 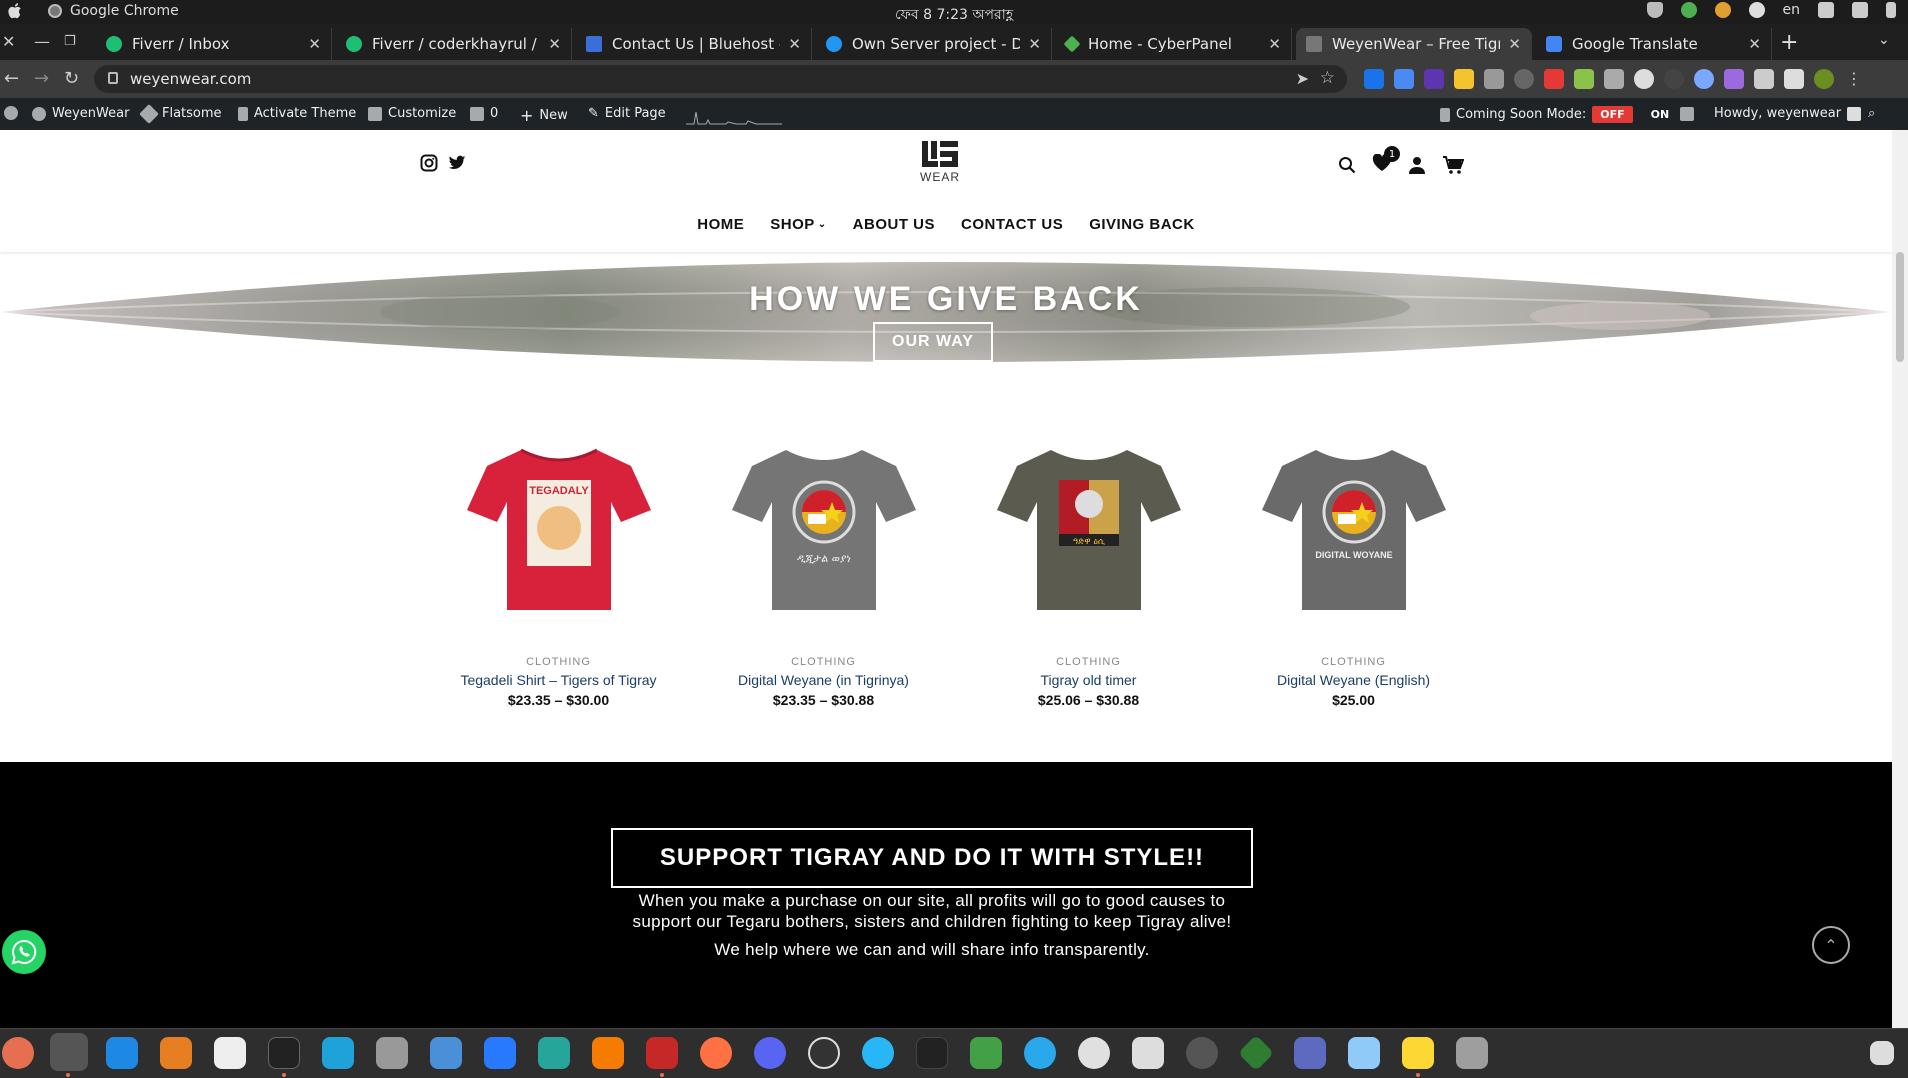 What do you see at coordinates (412, 113) in the screenshot?
I see `wp-customize: Customize` at bounding box center [412, 113].